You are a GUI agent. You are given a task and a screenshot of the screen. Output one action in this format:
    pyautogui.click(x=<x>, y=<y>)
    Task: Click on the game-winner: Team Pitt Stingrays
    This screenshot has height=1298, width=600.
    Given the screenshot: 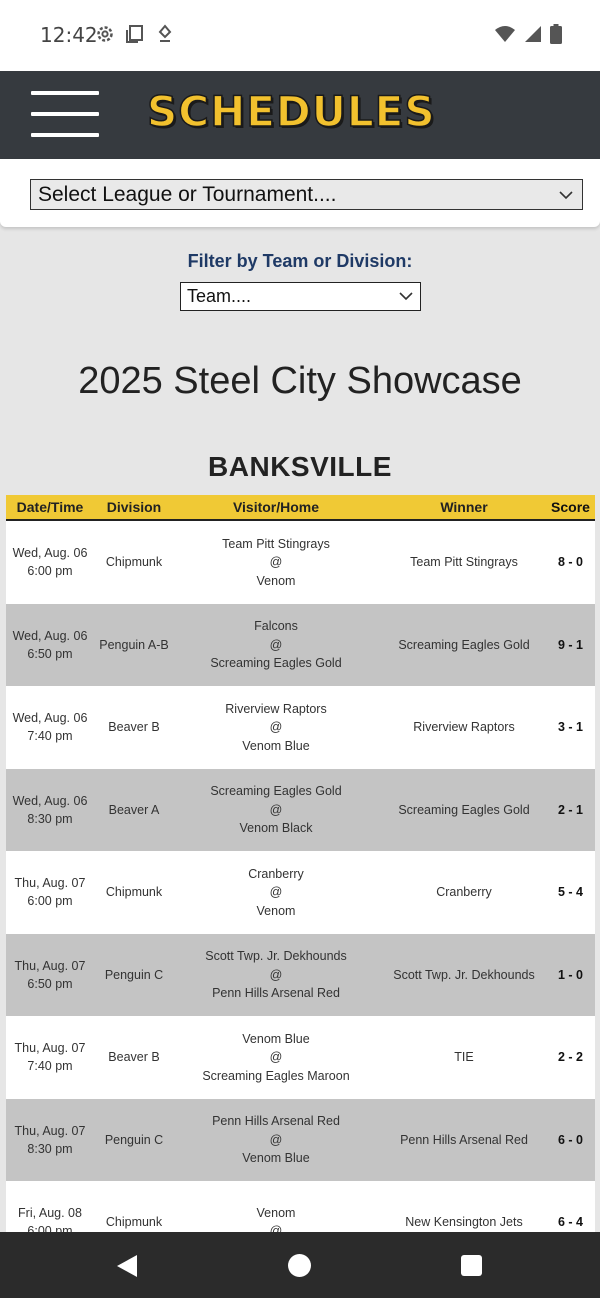 What is the action you would take?
    pyautogui.click(x=464, y=562)
    